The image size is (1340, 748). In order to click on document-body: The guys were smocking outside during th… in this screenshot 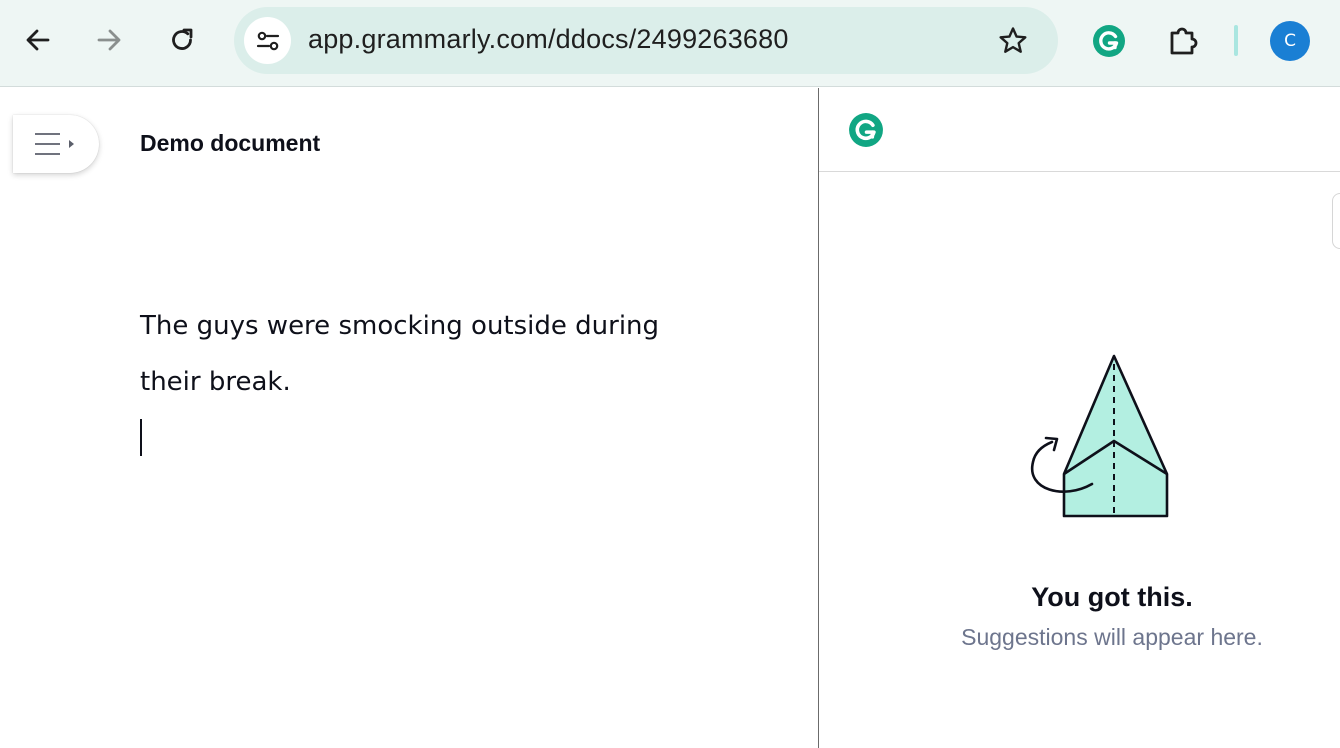, I will do `click(440, 354)`.